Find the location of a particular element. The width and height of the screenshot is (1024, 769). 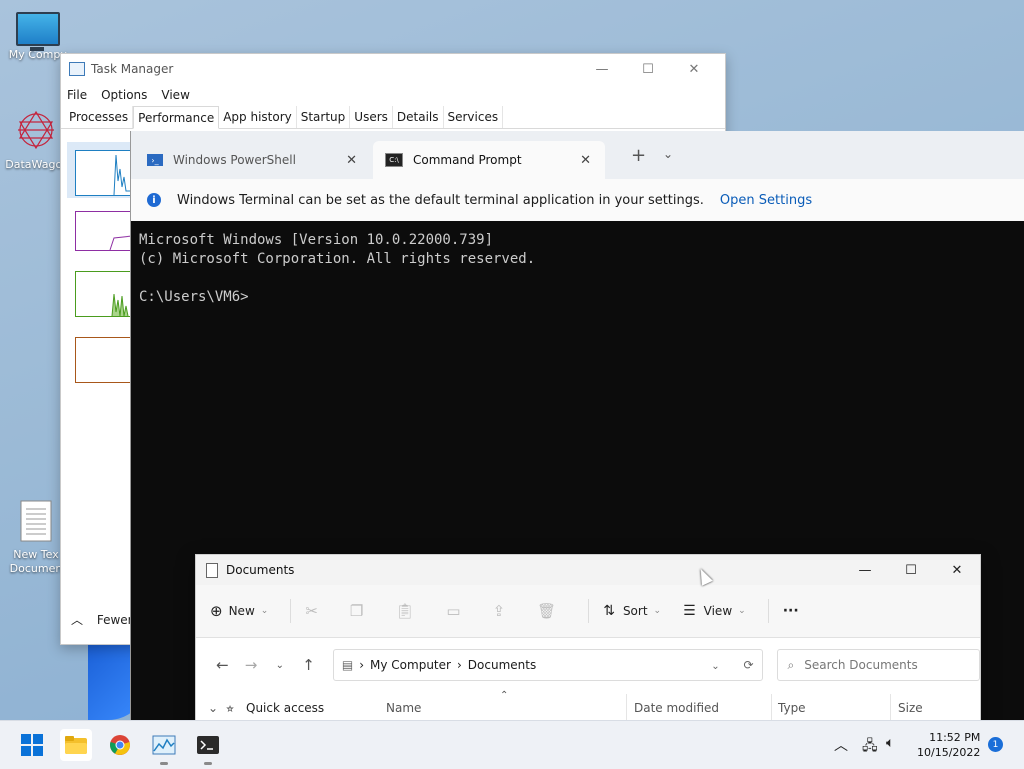

notification-badge: 1 is located at coordinates (995, 744).